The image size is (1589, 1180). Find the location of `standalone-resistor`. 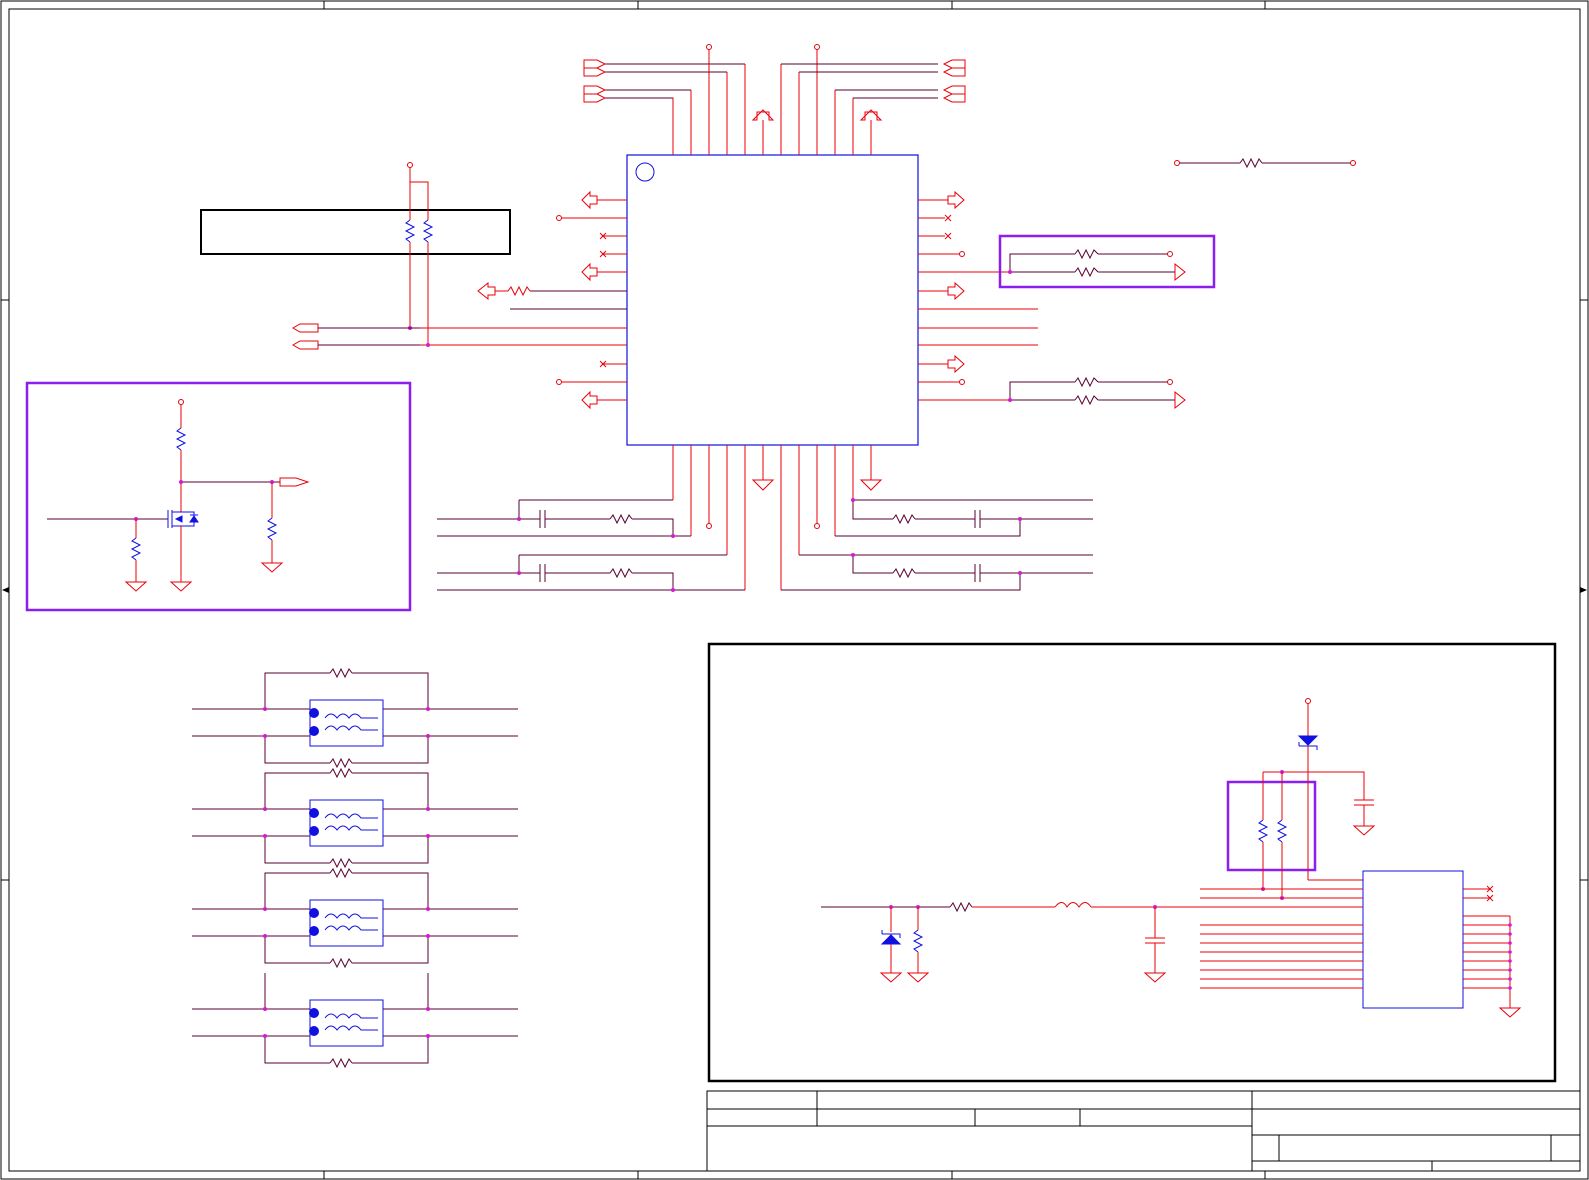

standalone-resistor is located at coordinates (1265, 163).